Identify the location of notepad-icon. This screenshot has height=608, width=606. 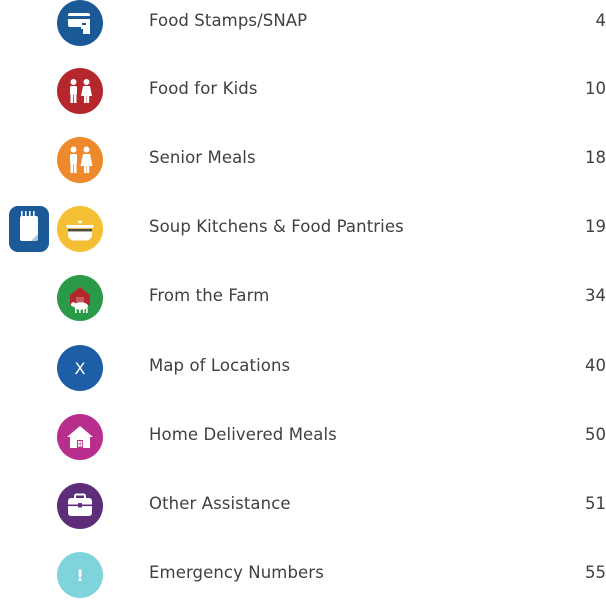
(29, 229).